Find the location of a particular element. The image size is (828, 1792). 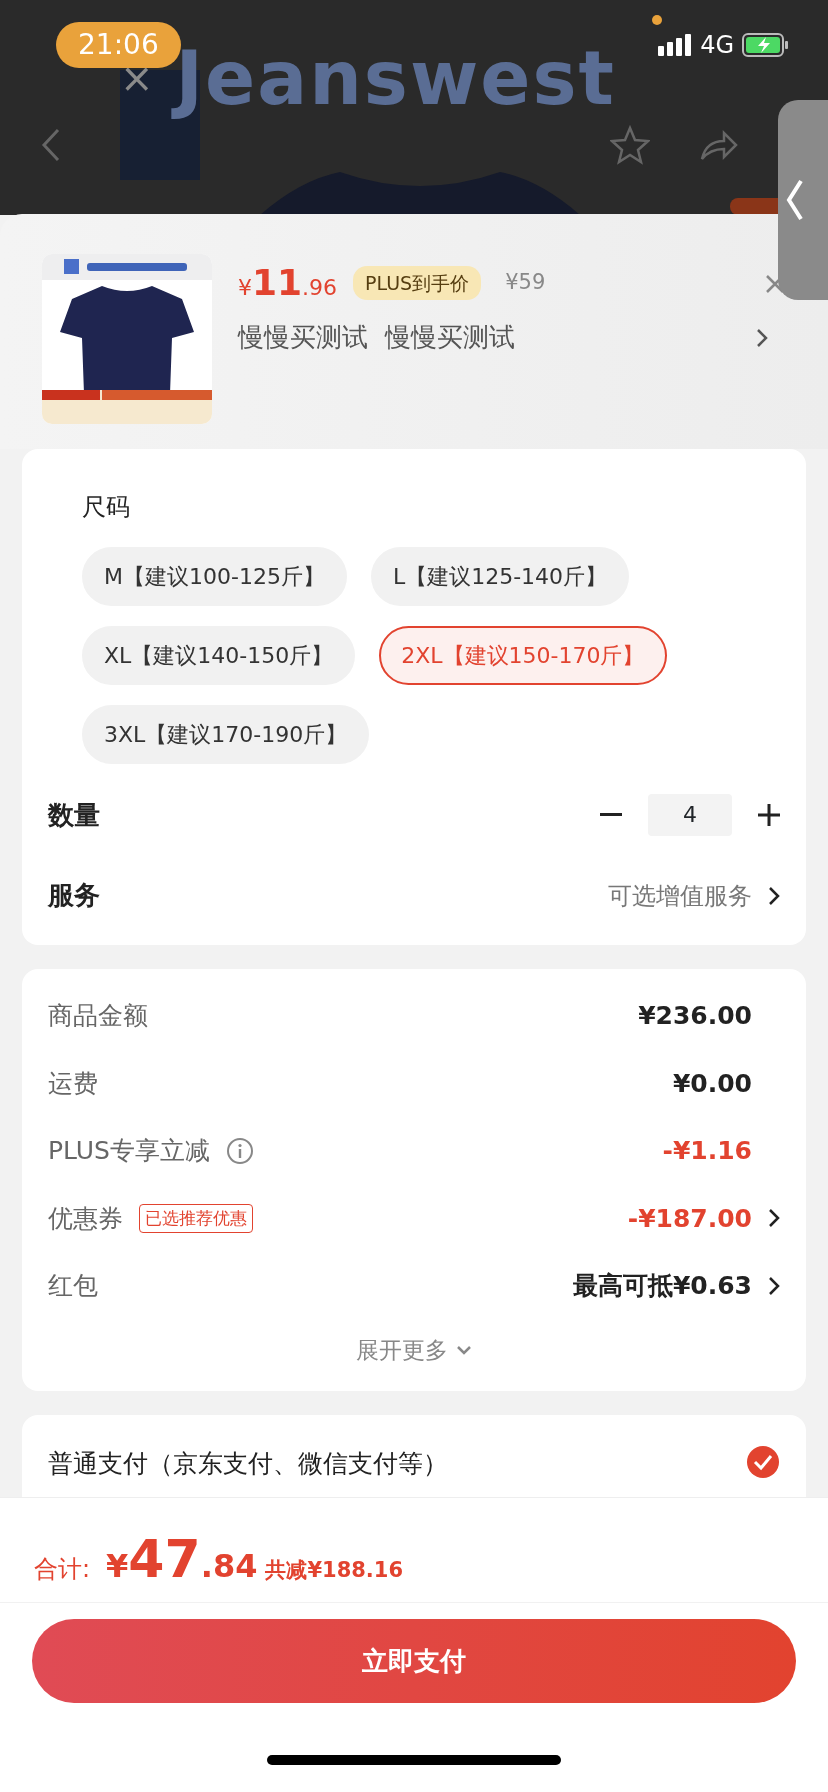

plus-icon is located at coordinates (769, 815).